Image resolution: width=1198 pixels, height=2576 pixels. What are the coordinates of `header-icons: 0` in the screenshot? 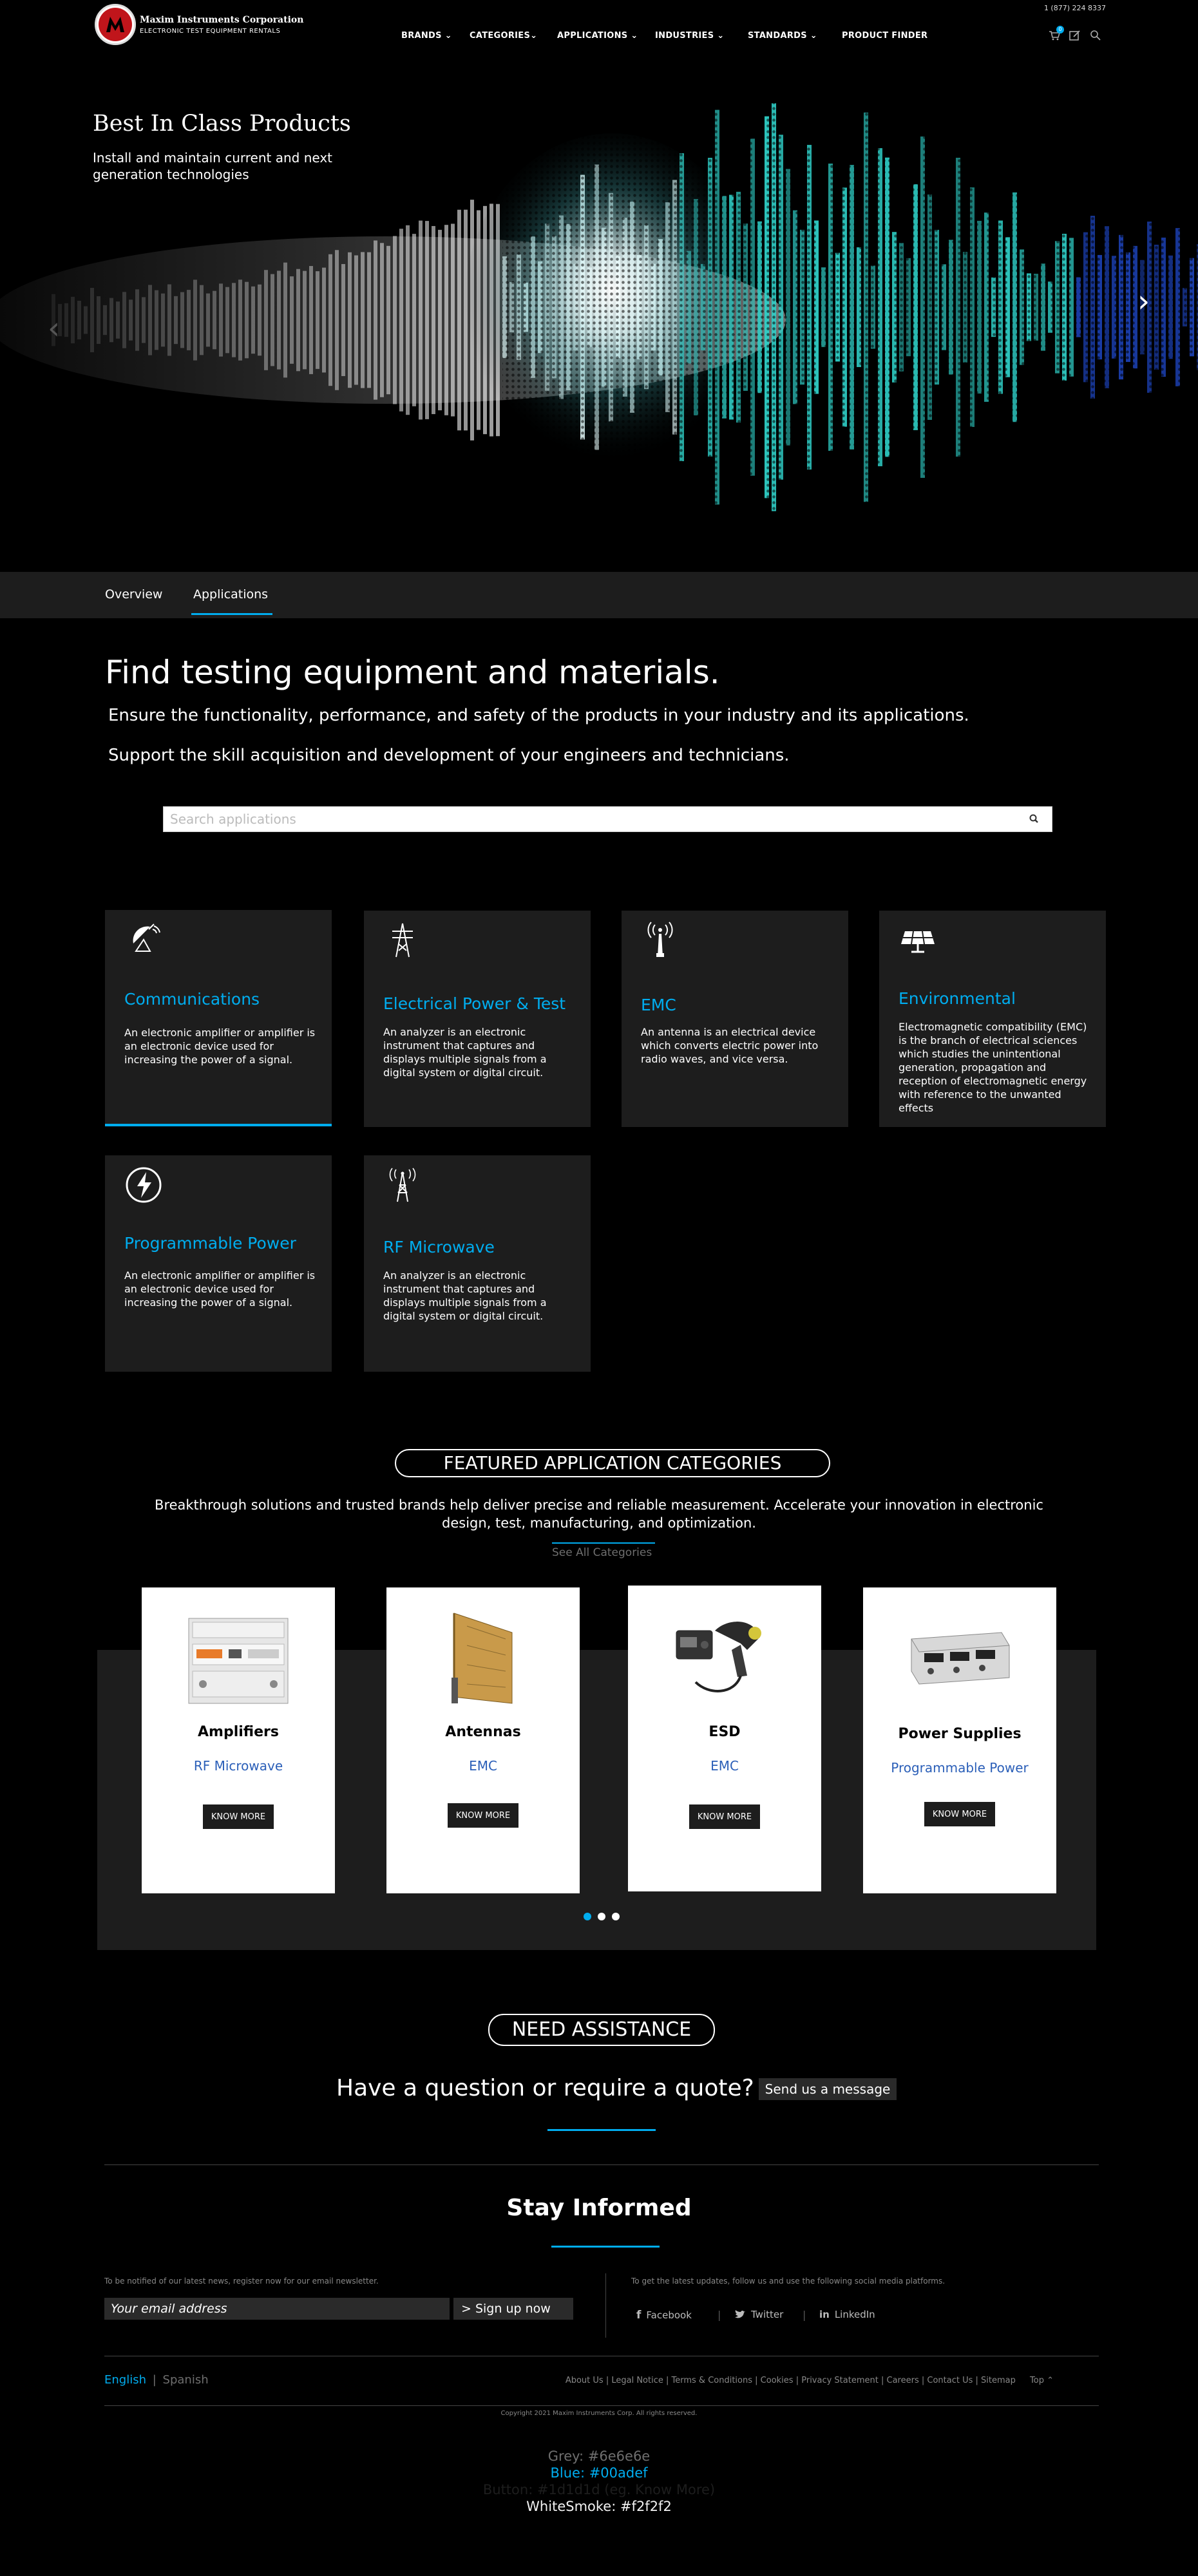 It's located at (1075, 34).